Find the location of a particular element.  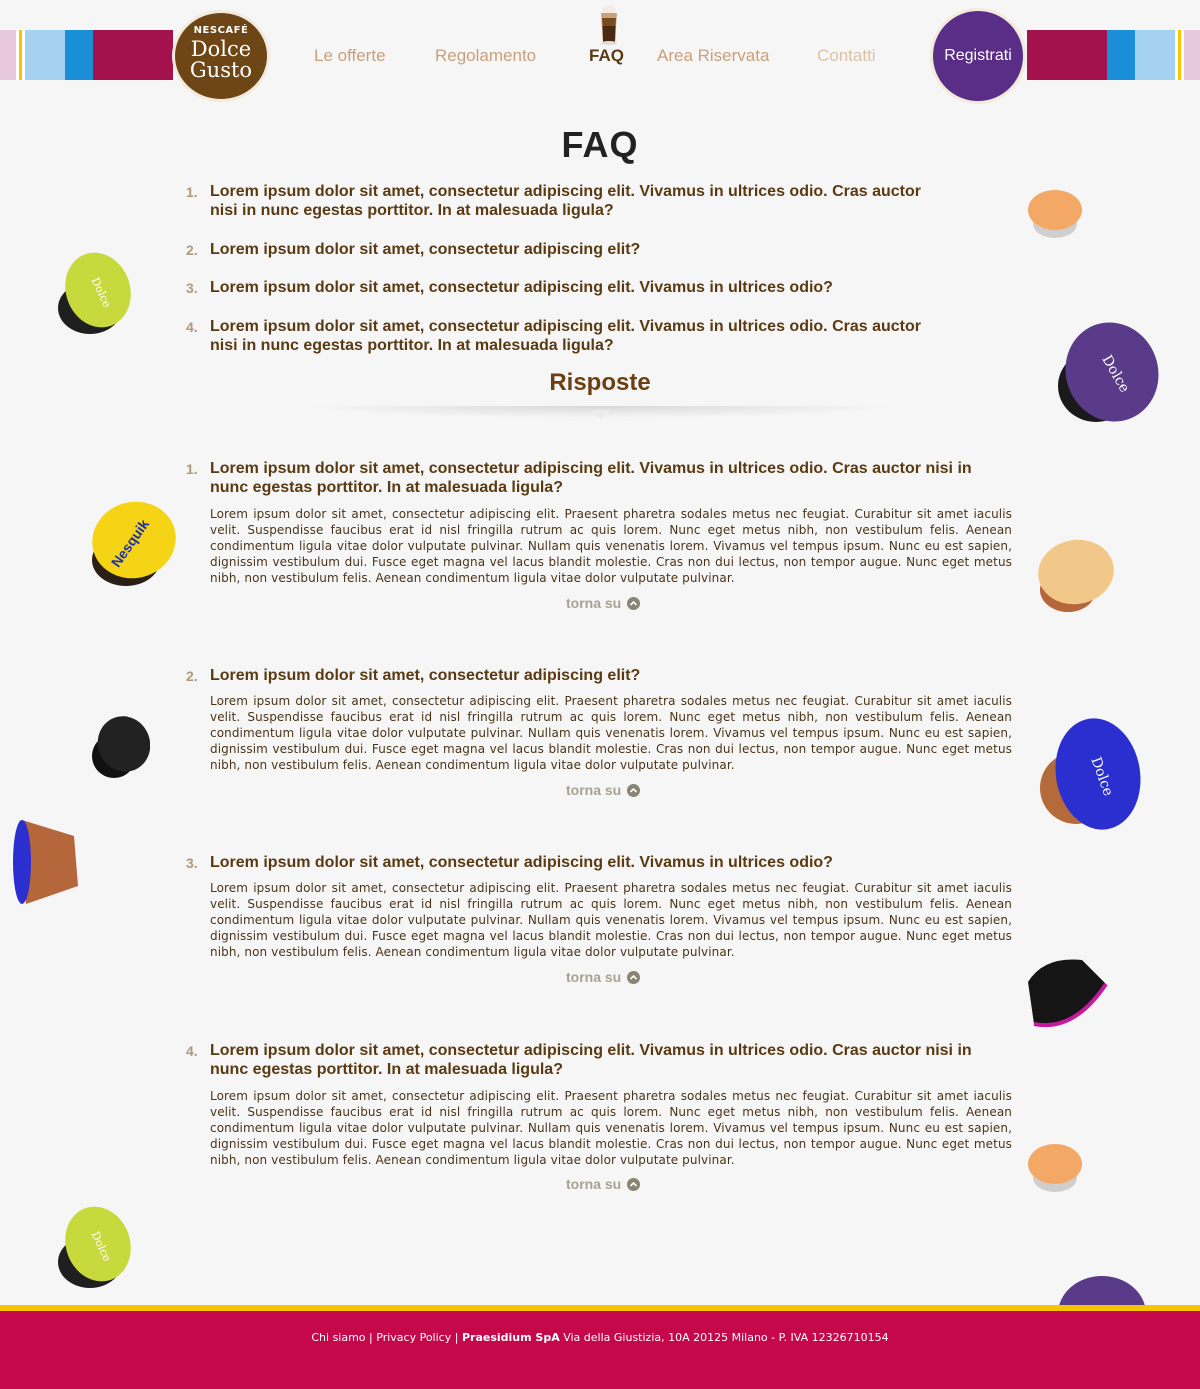

question-number: 4. is located at coordinates (192, 327).